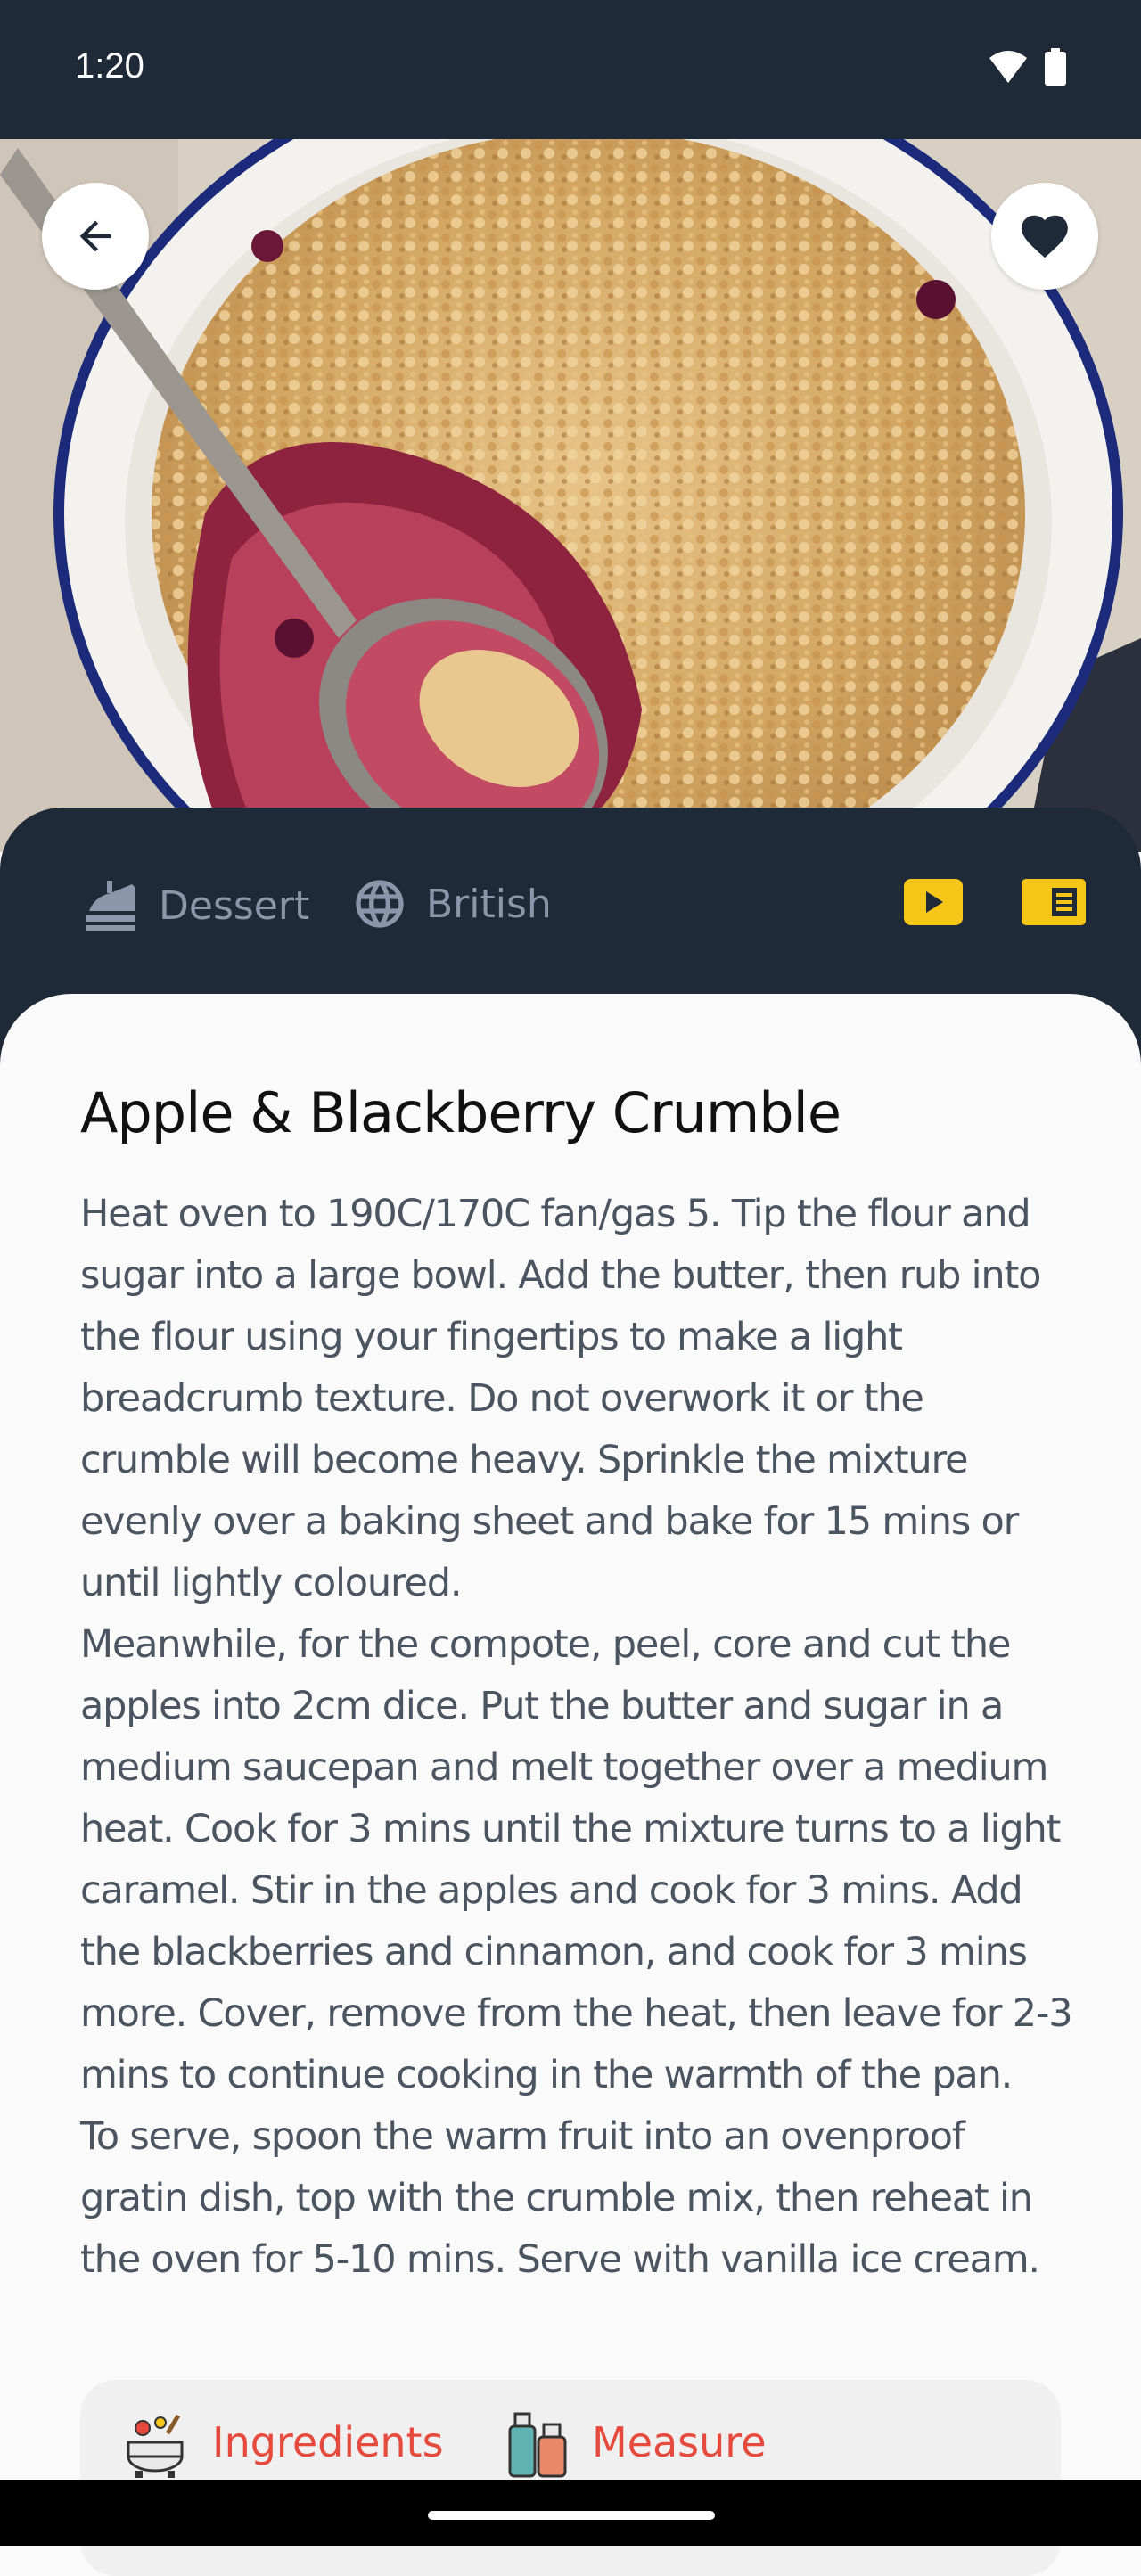 The image size is (1141, 2576). Describe the element at coordinates (489, 904) in the screenshot. I see `area-label: British` at that location.